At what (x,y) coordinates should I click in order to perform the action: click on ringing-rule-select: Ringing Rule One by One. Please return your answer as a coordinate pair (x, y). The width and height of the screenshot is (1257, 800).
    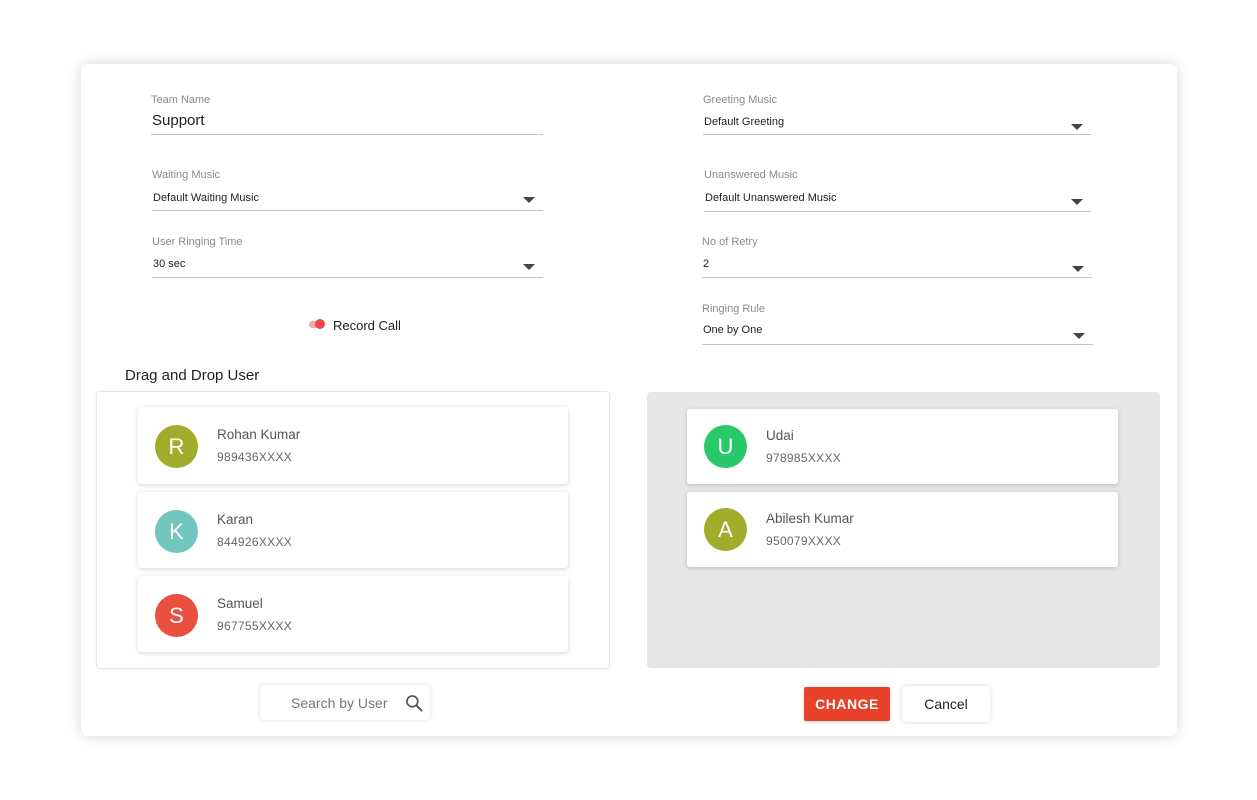
    Looking at the image, I should click on (897, 324).